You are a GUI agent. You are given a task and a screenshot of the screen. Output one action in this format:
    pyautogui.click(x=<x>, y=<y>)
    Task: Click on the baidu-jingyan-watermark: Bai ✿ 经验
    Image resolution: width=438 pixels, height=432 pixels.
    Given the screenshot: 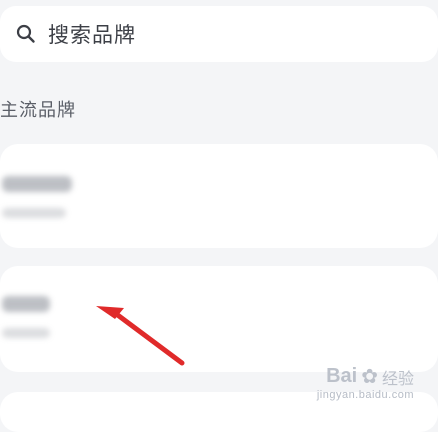 What is the action you would take?
    pyautogui.click(x=370, y=376)
    